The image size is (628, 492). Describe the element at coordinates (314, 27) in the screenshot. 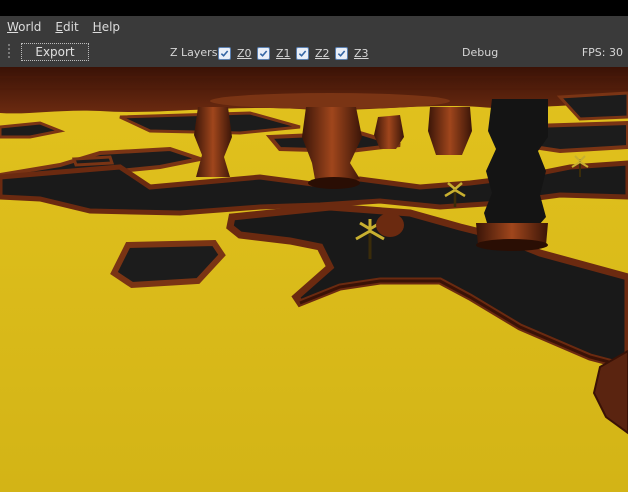

I see `menu-bar: World Edit Help` at that location.